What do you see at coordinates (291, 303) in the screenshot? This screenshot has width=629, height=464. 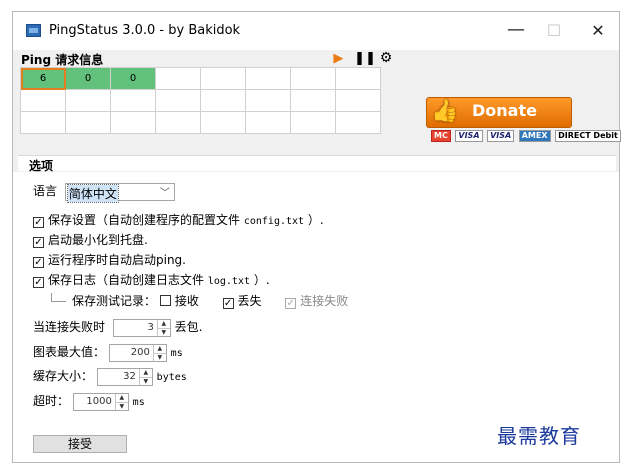 I see `log-fail-checkbox: ✓` at bounding box center [291, 303].